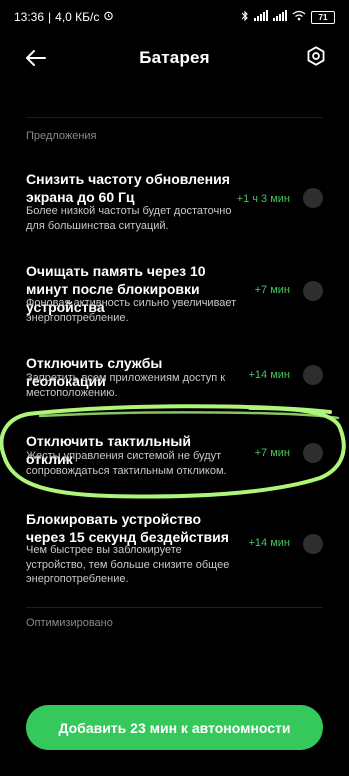  What do you see at coordinates (263, 199) in the screenshot?
I see `suggestion-gain: +1 ч 3 мин` at bounding box center [263, 199].